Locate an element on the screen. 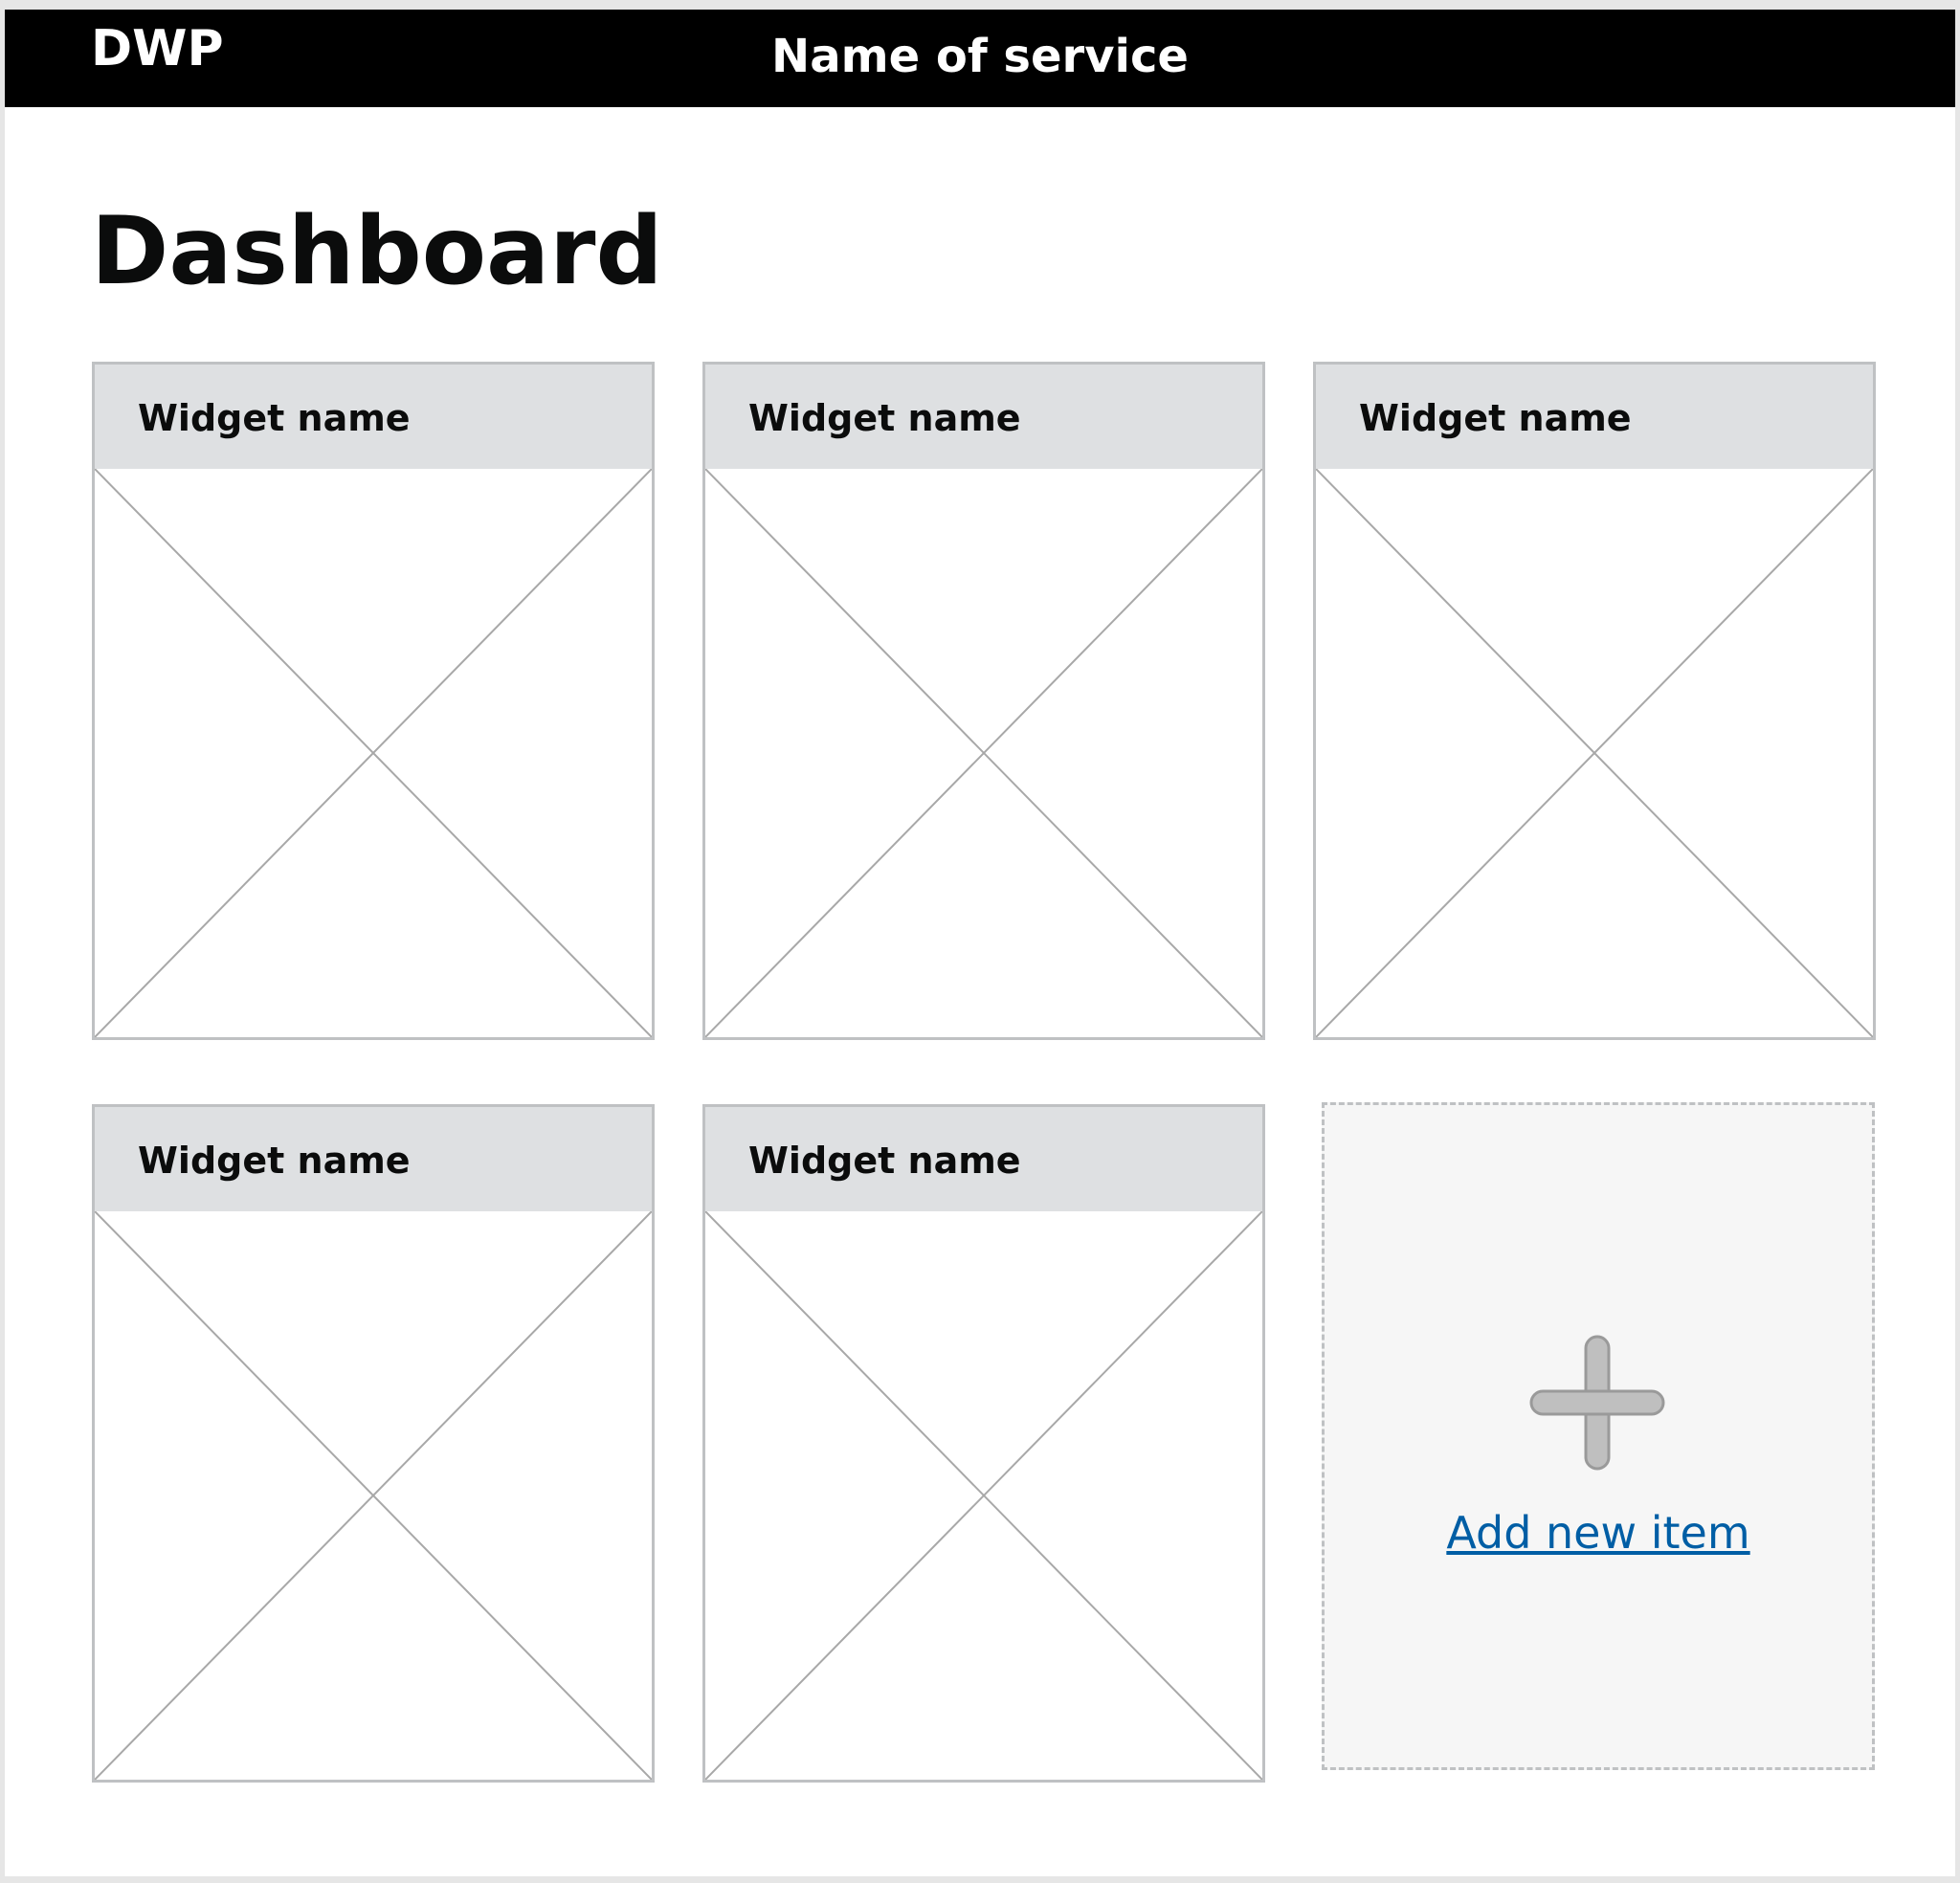 The width and height of the screenshot is (1960, 1883). add-item-card: Add new item is located at coordinates (1598, 1436).